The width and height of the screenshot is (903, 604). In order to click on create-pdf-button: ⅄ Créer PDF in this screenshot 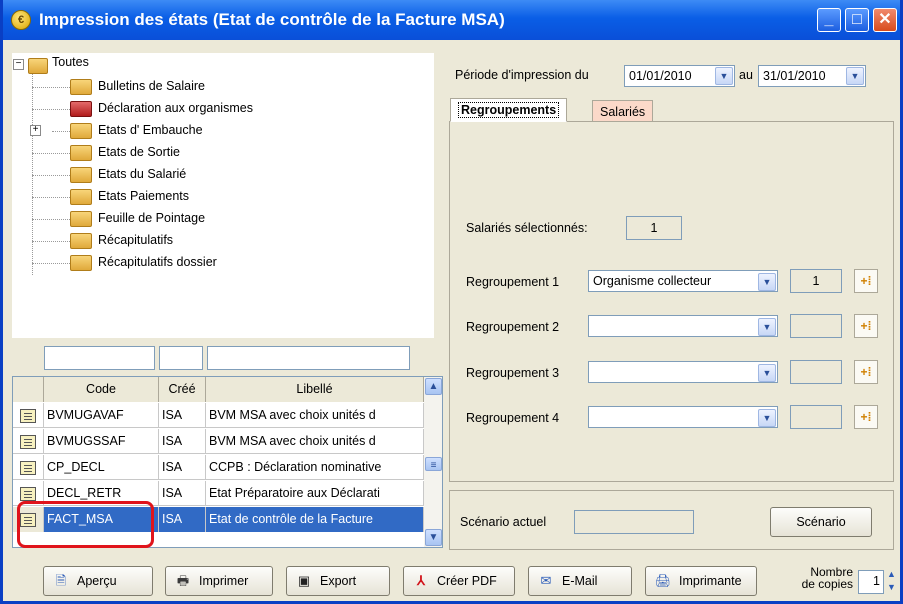, I will do `click(459, 581)`.